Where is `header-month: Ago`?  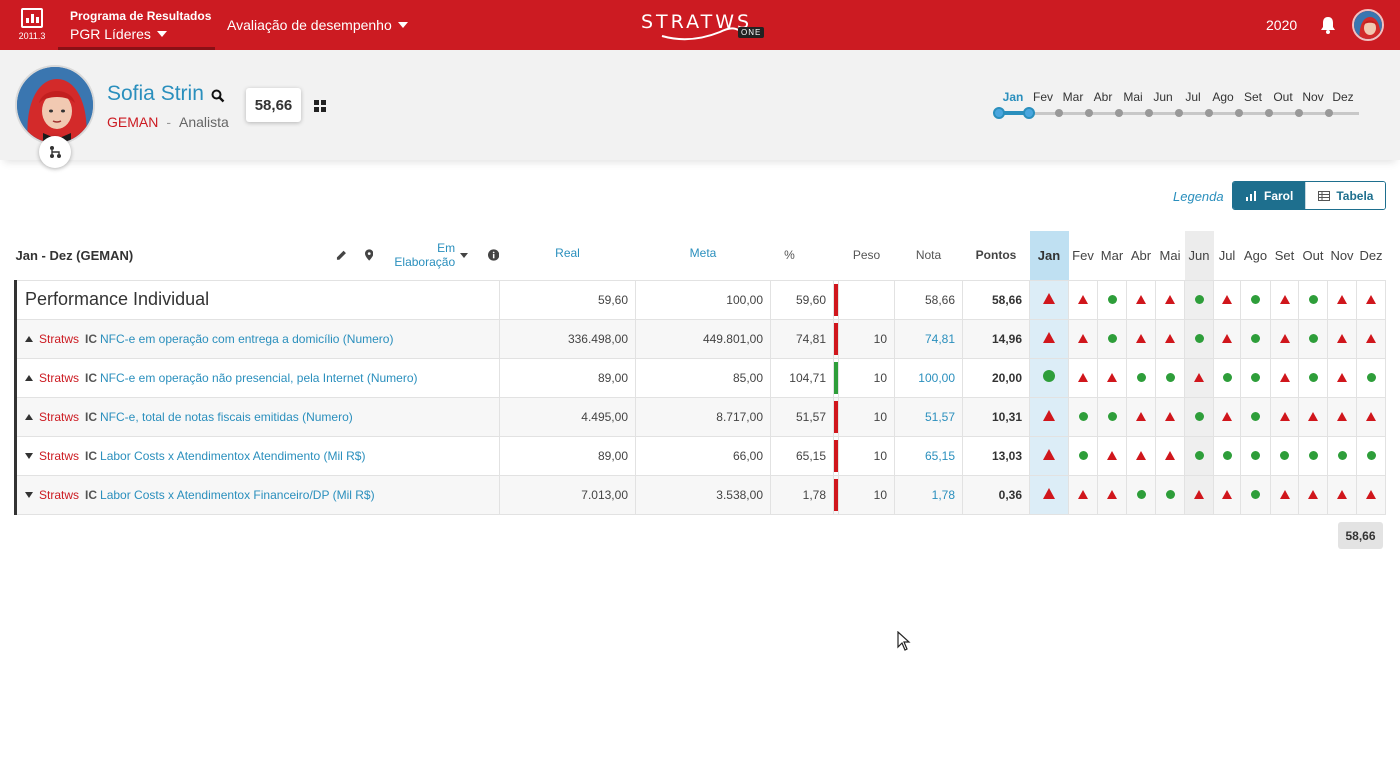 header-month: Ago is located at coordinates (1256, 255).